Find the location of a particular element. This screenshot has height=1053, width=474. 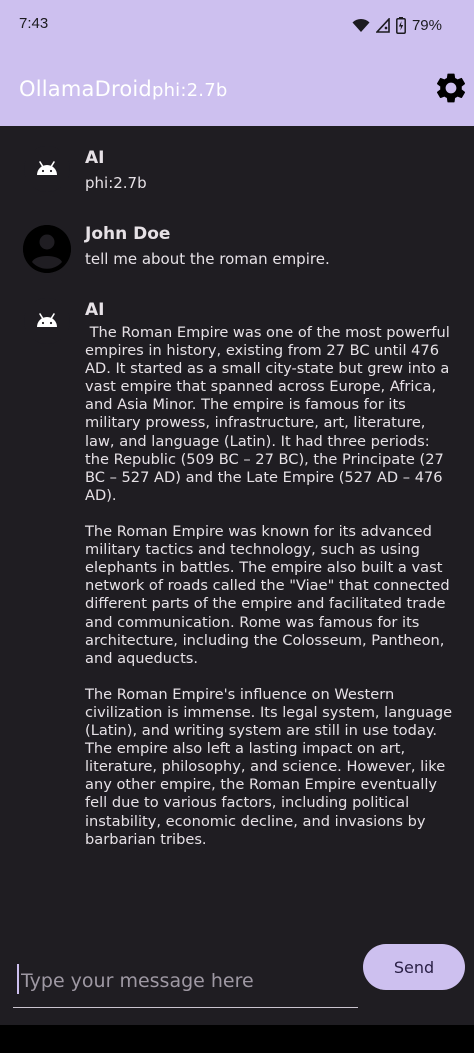

text-cursor is located at coordinates (18, 979).